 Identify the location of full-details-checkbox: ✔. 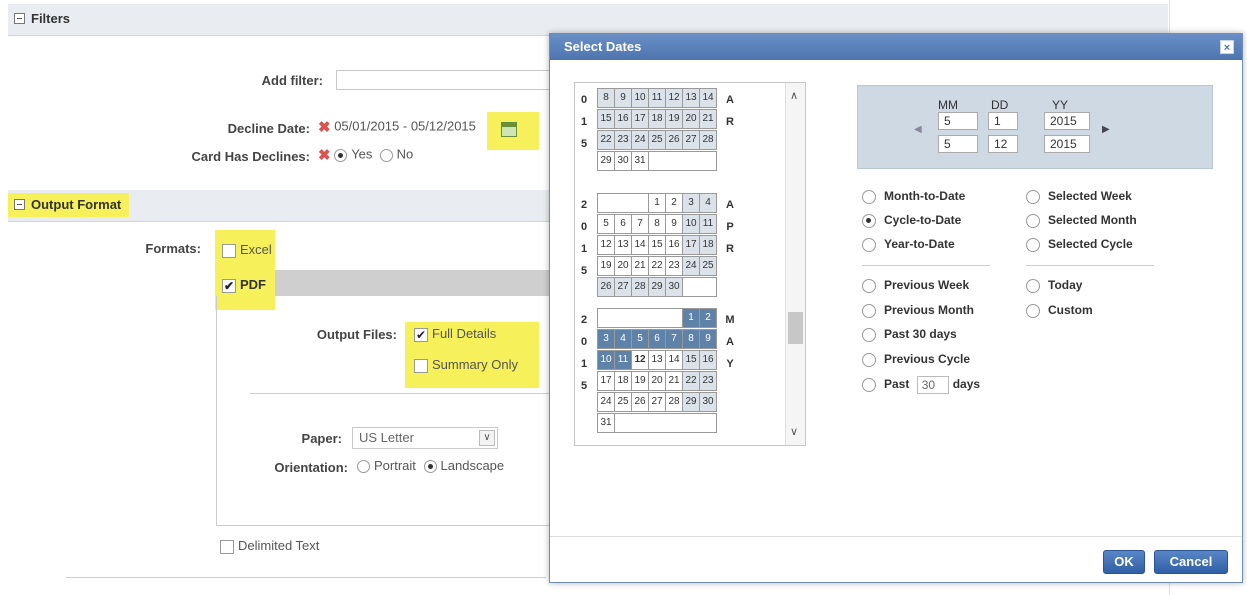
(421, 334).